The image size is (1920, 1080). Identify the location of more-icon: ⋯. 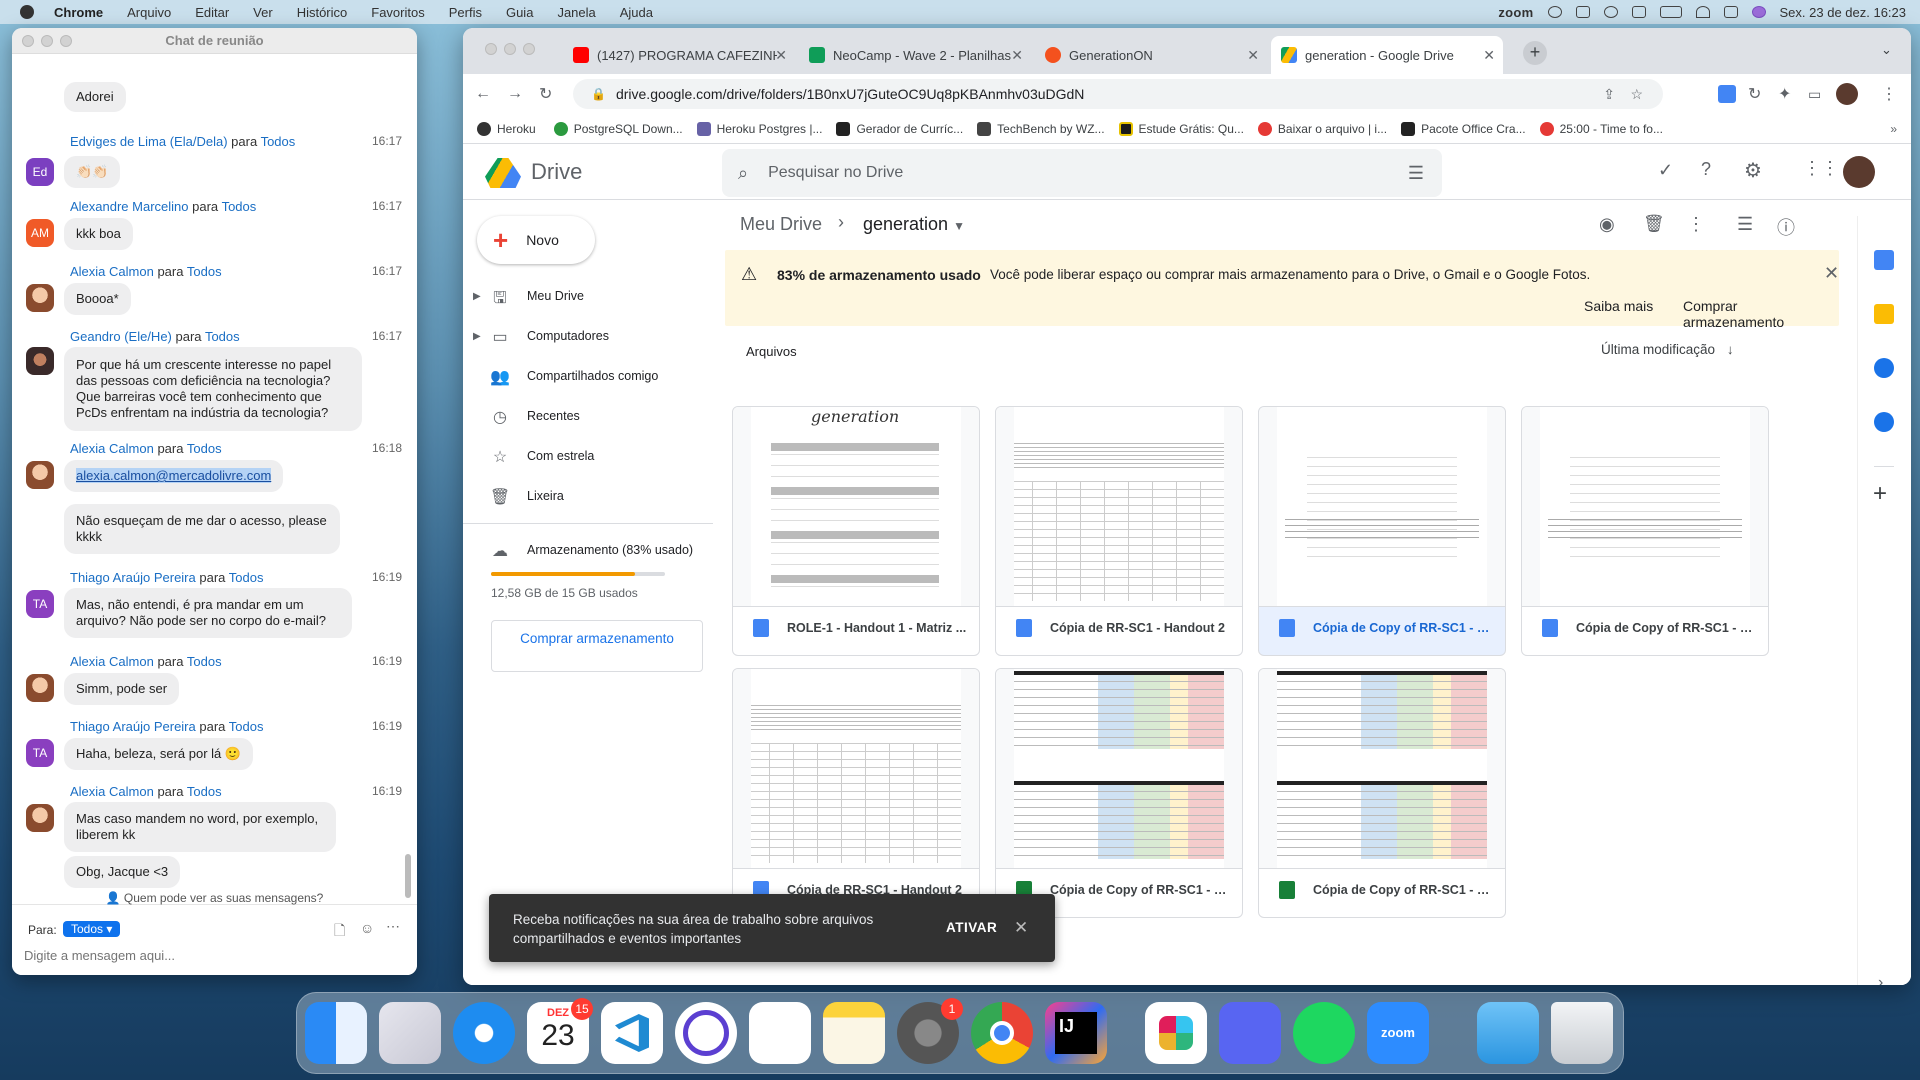
(393, 926).